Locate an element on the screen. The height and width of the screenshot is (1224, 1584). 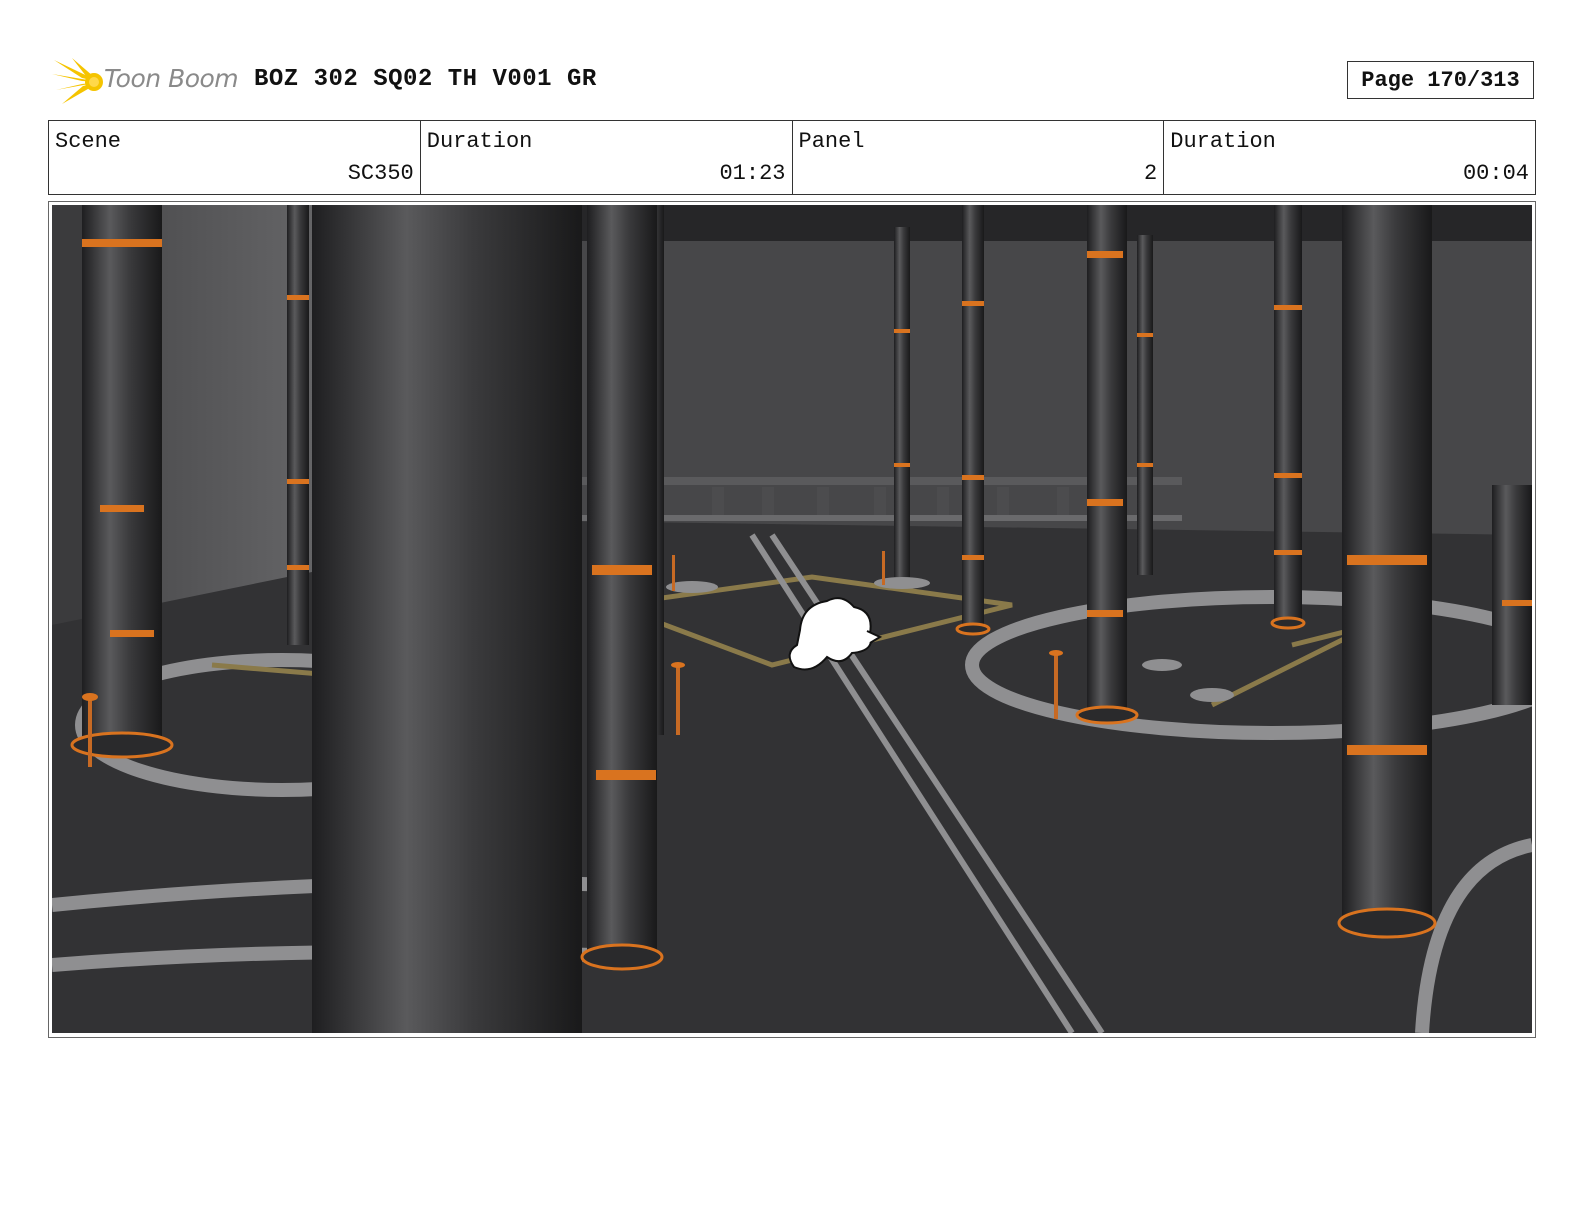
panel-cell: Panel 2 is located at coordinates (979, 157).